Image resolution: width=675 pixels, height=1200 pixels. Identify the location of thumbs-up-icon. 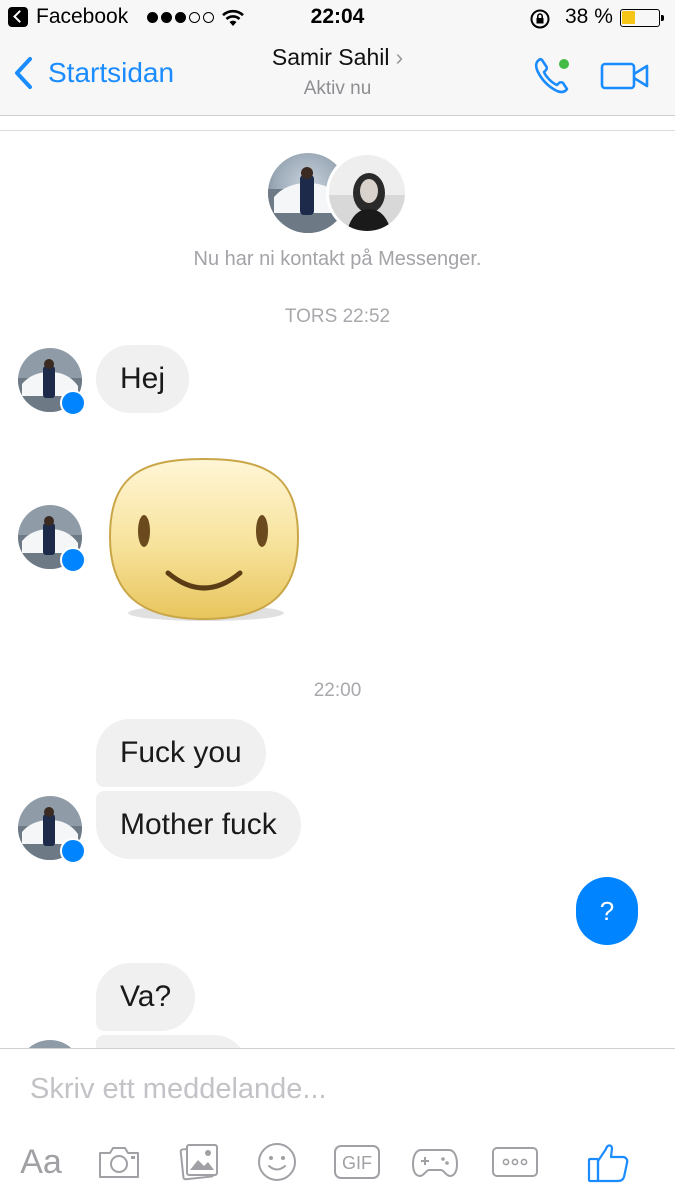
(608, 1162).